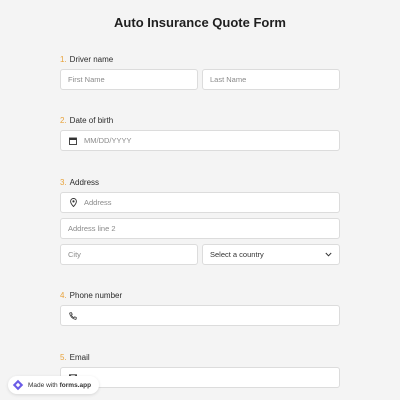  Describe the element at coordinates (43, 385) in the screenshot. I see `badge-made-with: Made with` at that location.